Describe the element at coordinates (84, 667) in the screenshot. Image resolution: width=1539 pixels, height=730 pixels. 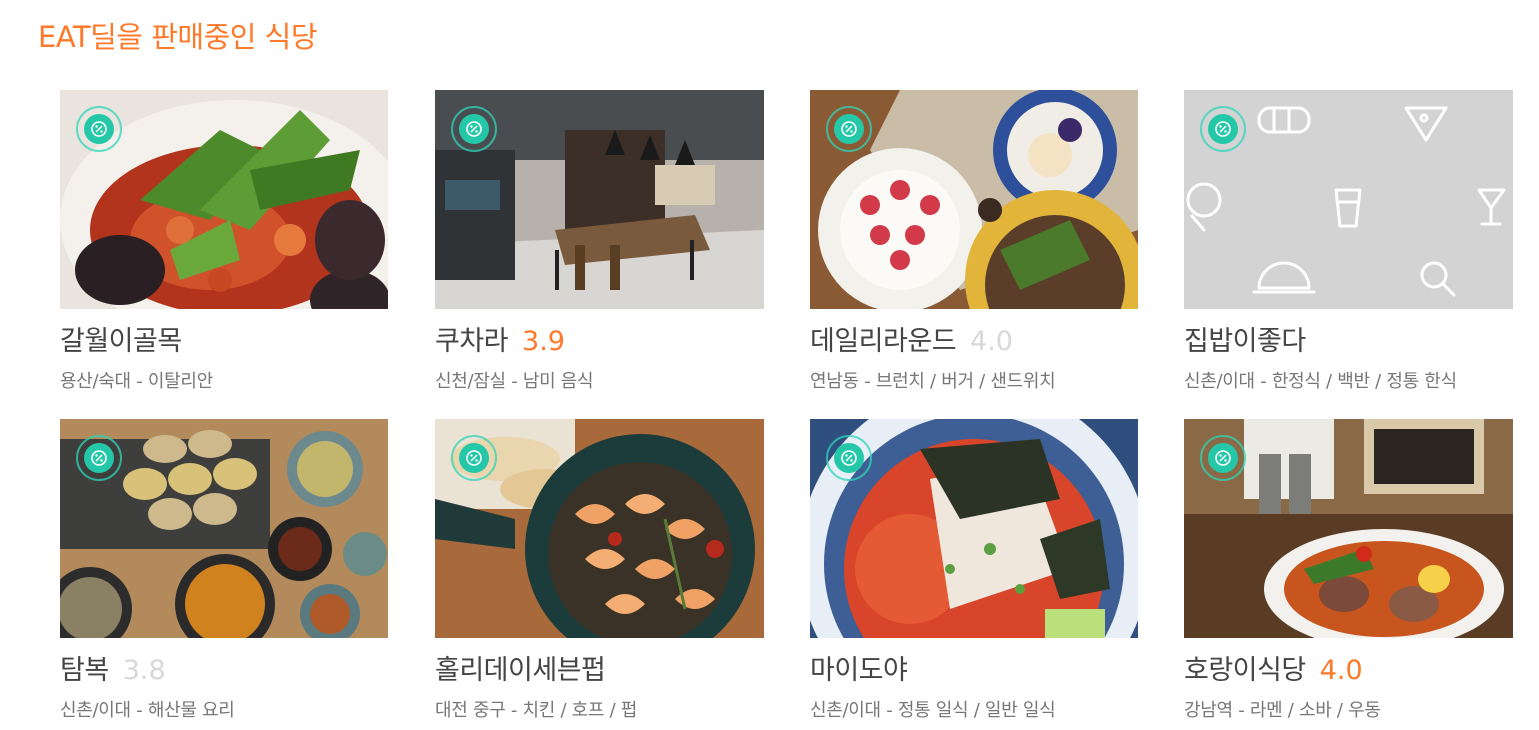
I see `restaurant-name: 탐복` at that location.